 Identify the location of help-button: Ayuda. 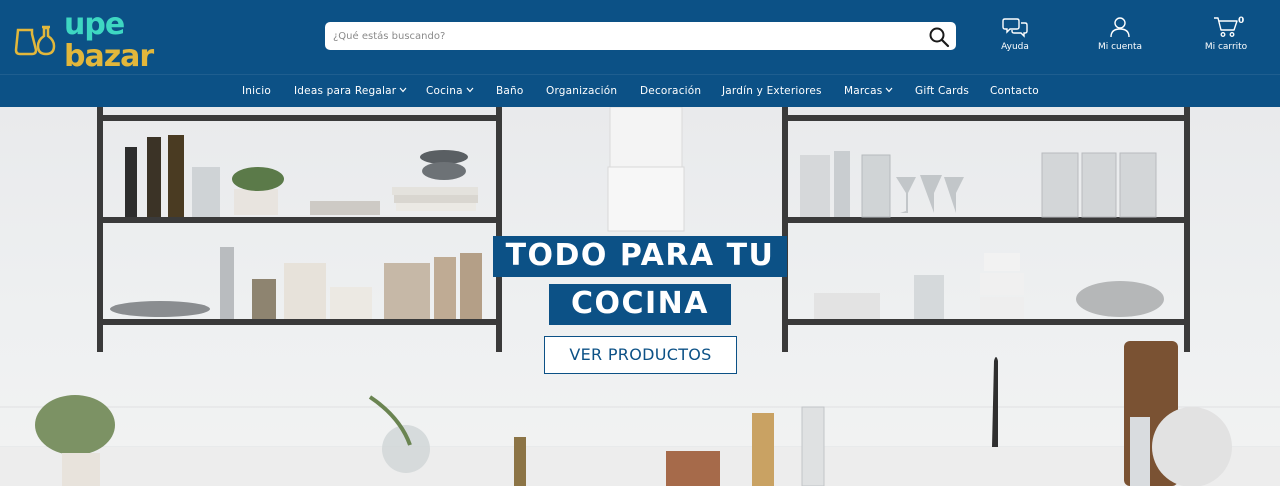
(1015, 38).